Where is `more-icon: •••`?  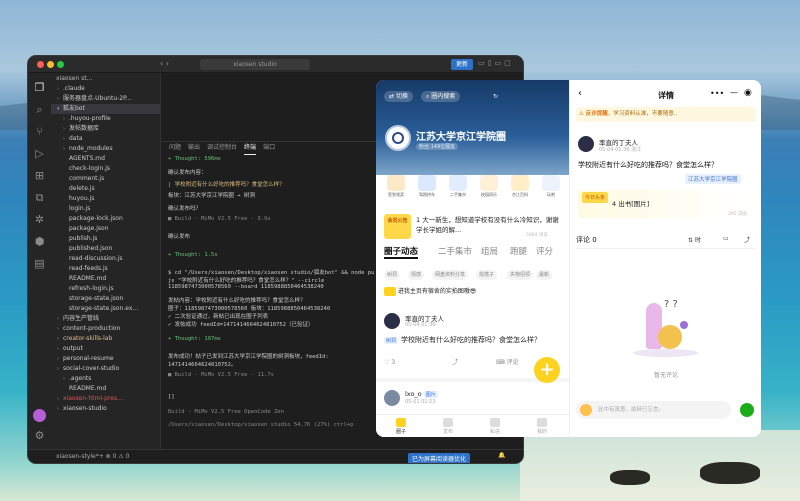
more-icon: ••• is located at coordinates (717, 93).